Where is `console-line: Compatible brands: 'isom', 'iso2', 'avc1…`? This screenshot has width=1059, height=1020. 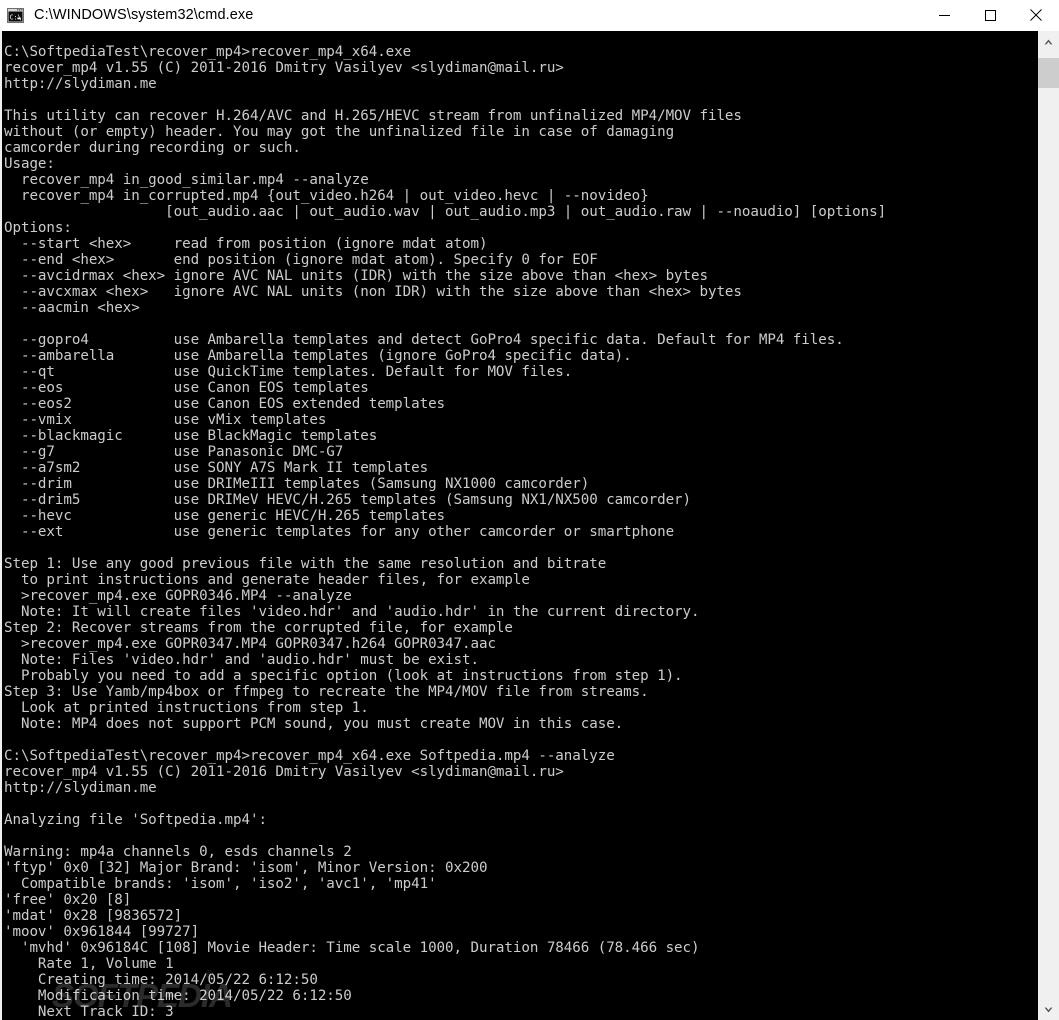
console-line: Compatible brands: 'isom', 'iso2', 'avc1… is located at coordinates (220, 884).